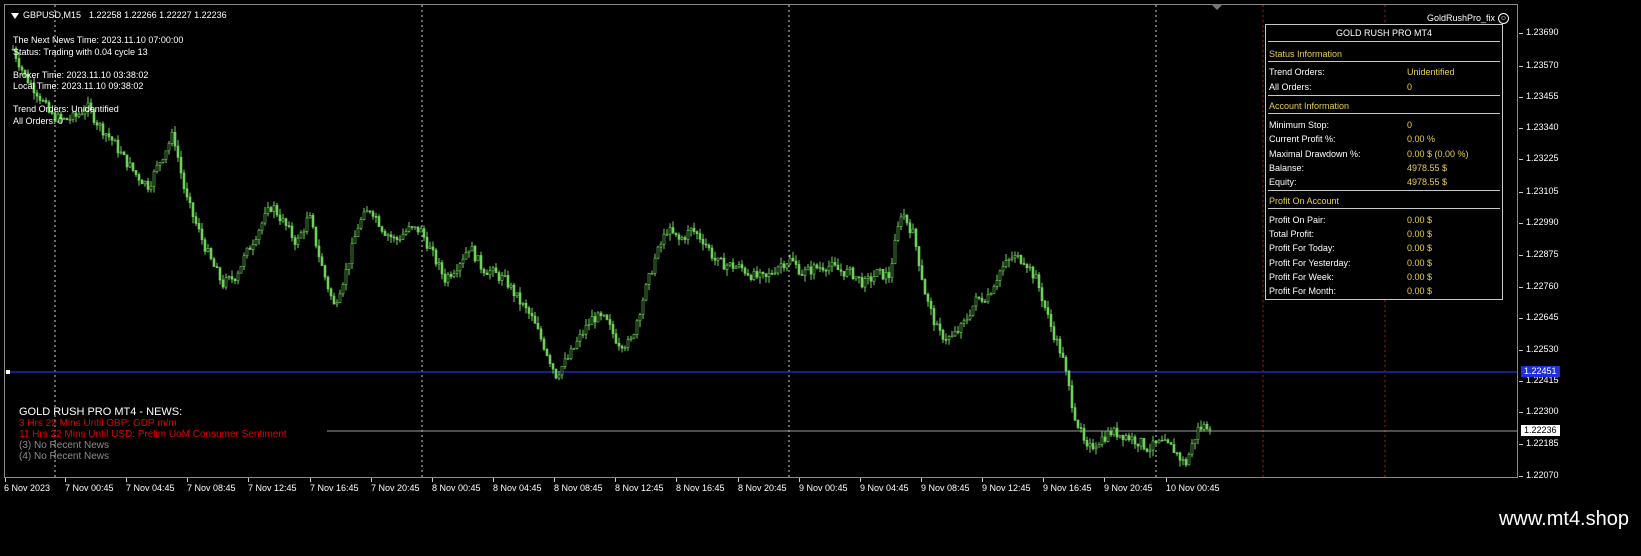  Describe the element at coordinates (395, 488) in the screenshot. I see `time-label: 7 Nov 20:45` at that location.